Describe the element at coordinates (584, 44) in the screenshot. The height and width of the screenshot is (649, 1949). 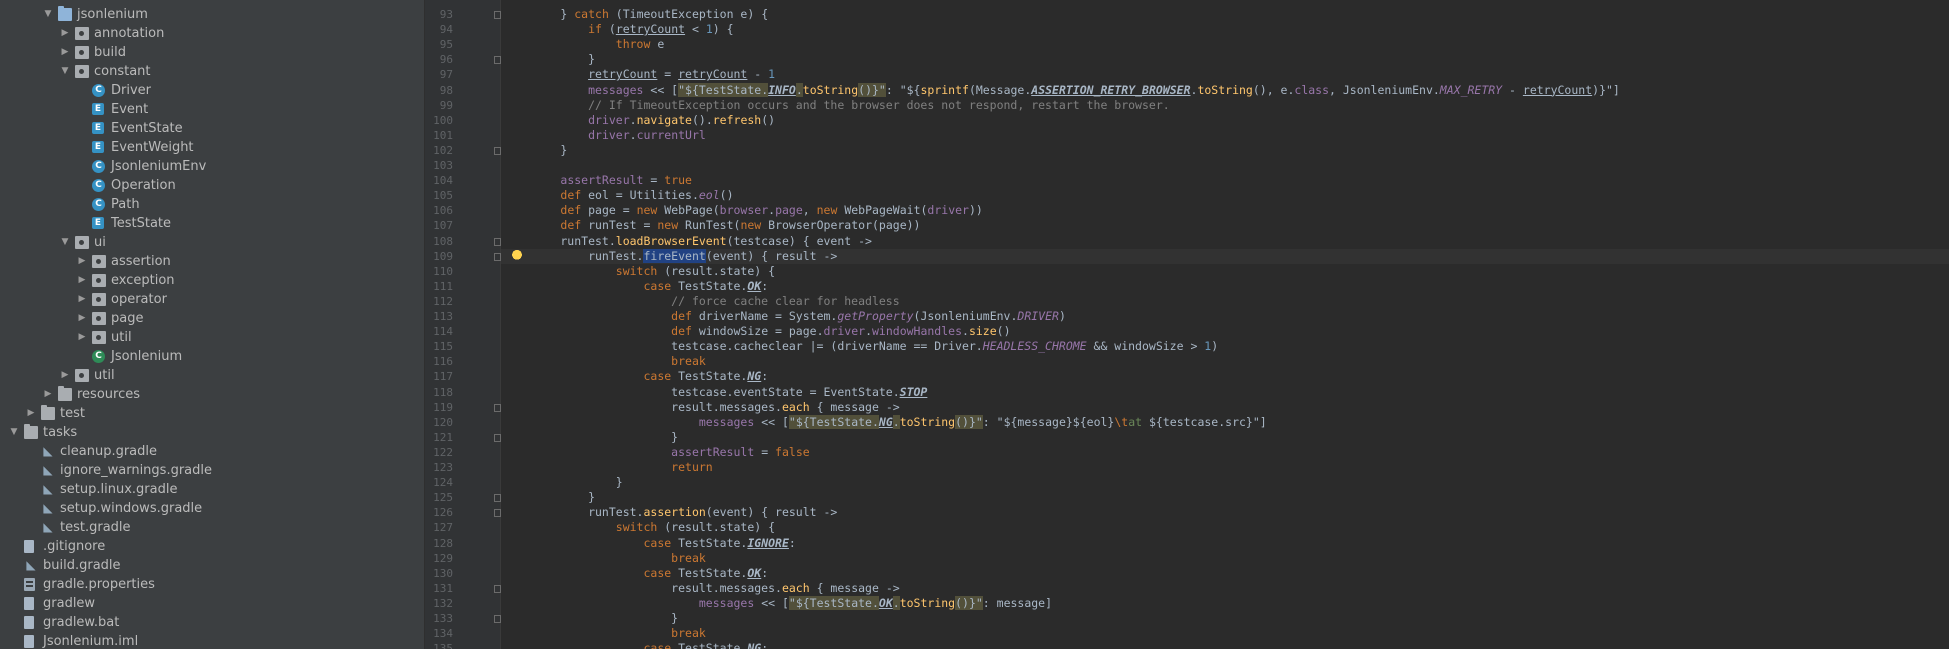
I see `code-line: throw e` at that location.